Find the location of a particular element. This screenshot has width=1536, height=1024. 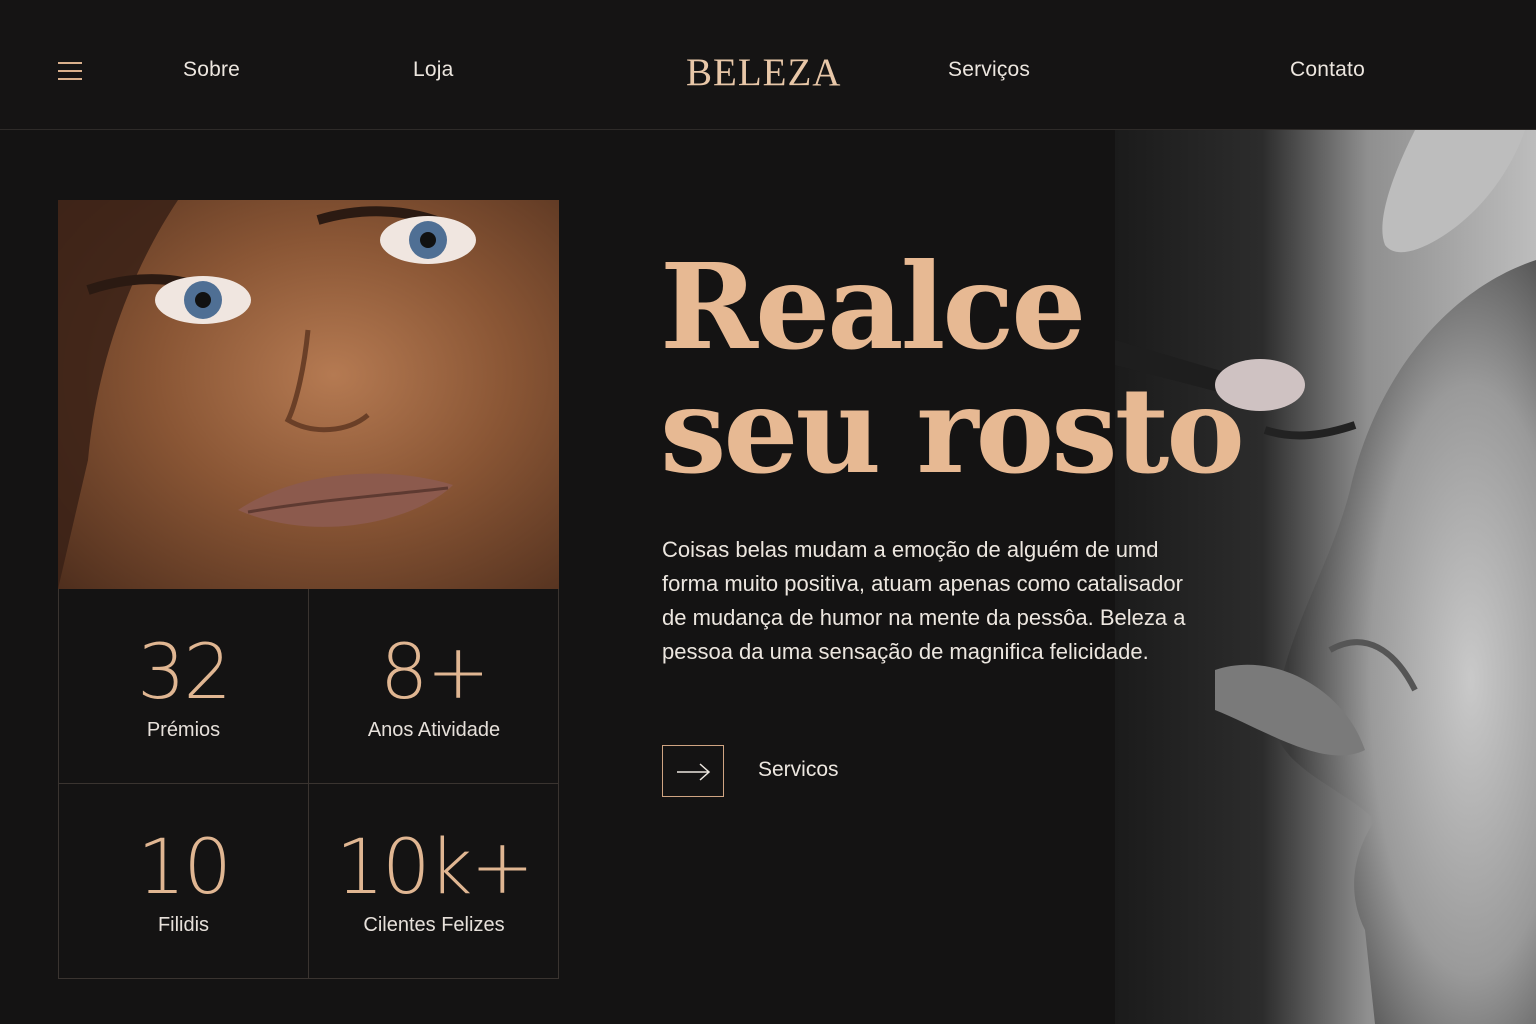

stat-value: 32 is located at coordinates (184, 671).